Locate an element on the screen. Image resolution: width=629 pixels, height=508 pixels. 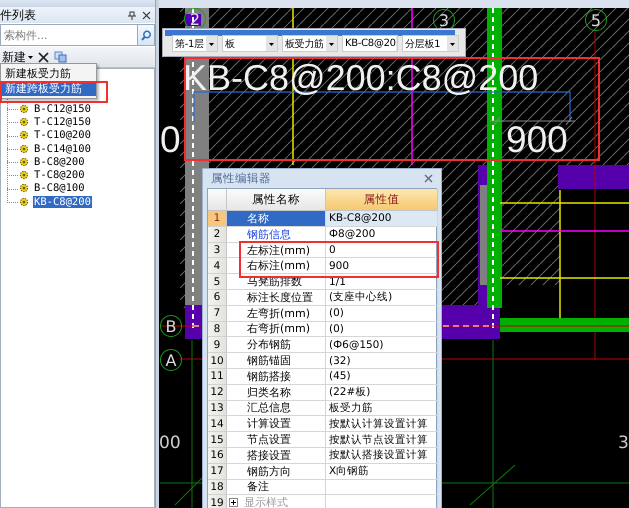
row-number: 1 is located at coordinates (217, 219).